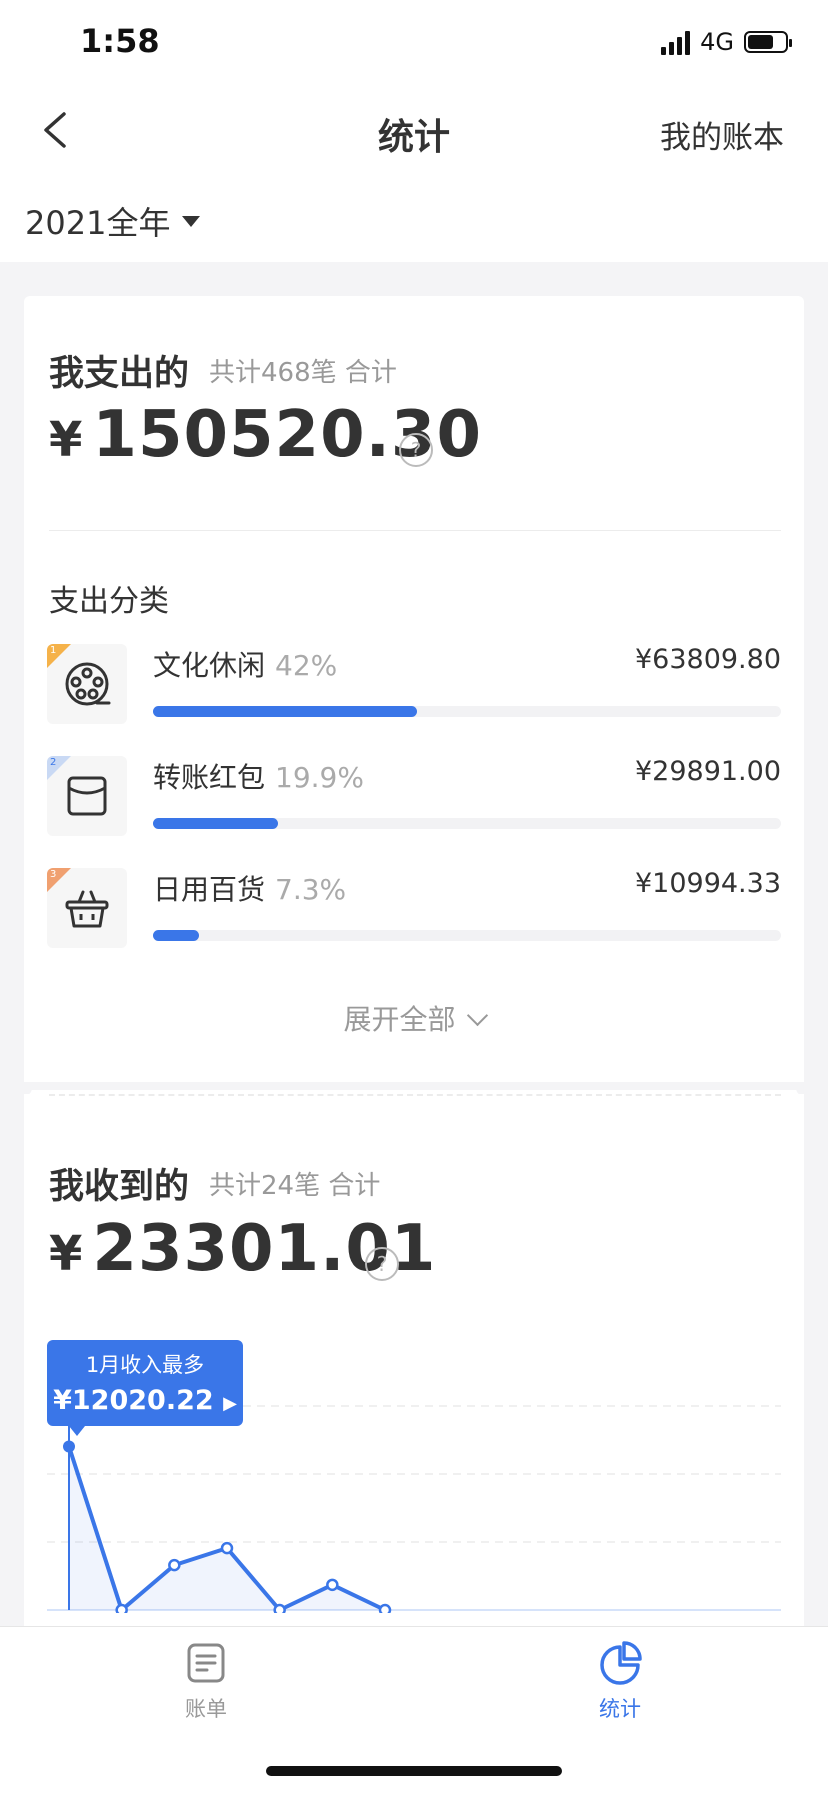 The image size is (828, 1793). Describe the element at coordinates (620, 1709) in the screenshot. I see `tab-label: 统计` at that location.